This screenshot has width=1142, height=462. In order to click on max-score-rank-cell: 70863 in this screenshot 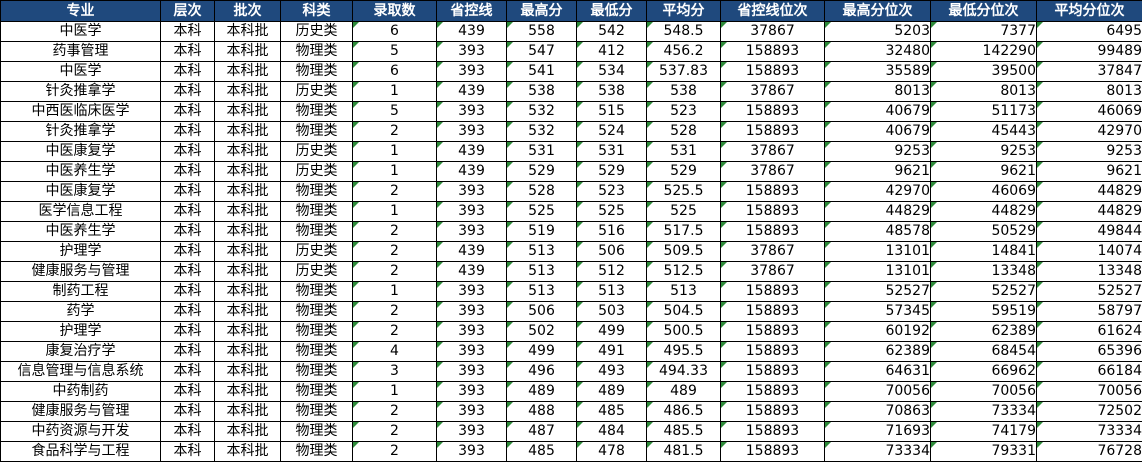, I will do `click(878, 412)`.